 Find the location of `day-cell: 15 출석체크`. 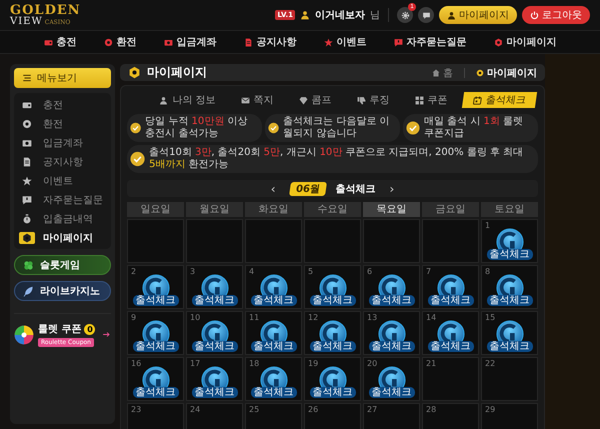

day-cell: 15 출석체크 is located at coordinates (509, 333).